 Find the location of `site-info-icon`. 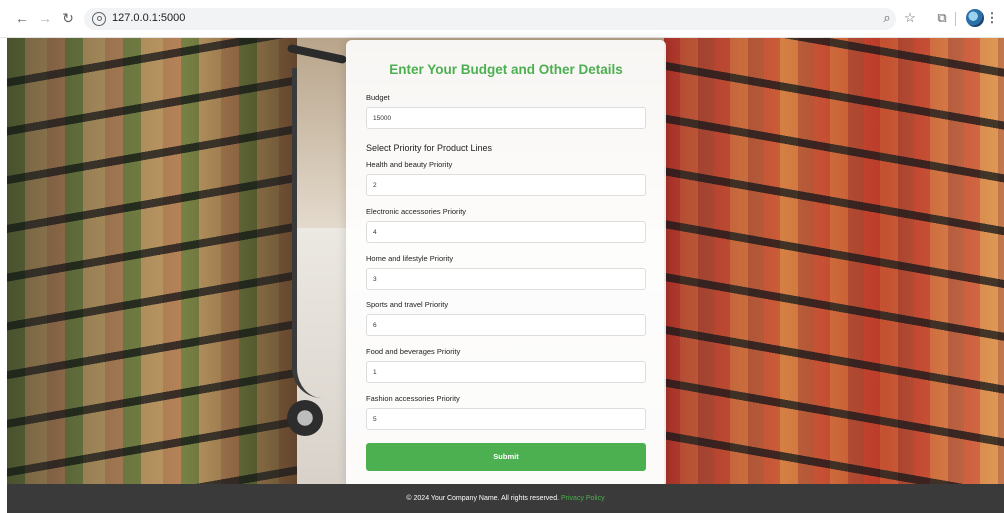

site-info-icon is located at coordinates (99, 19).